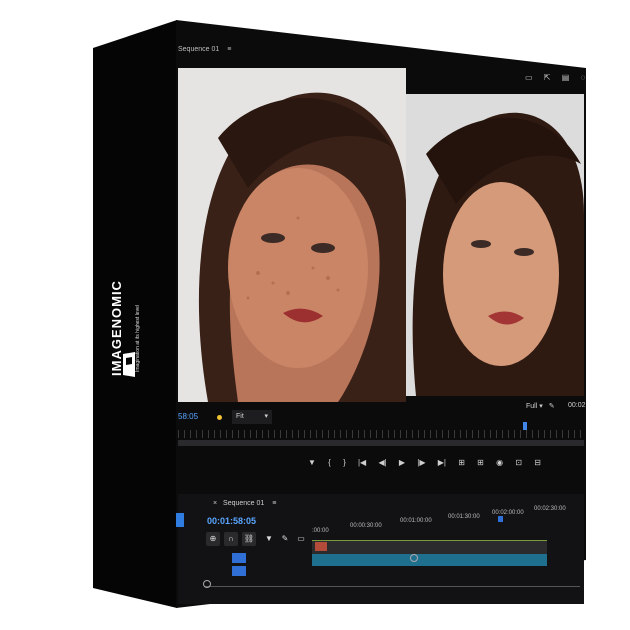  Describe the element at coordinates (240, 416) in the screenshot. I see `zoom-select-value: Fit` at that location.